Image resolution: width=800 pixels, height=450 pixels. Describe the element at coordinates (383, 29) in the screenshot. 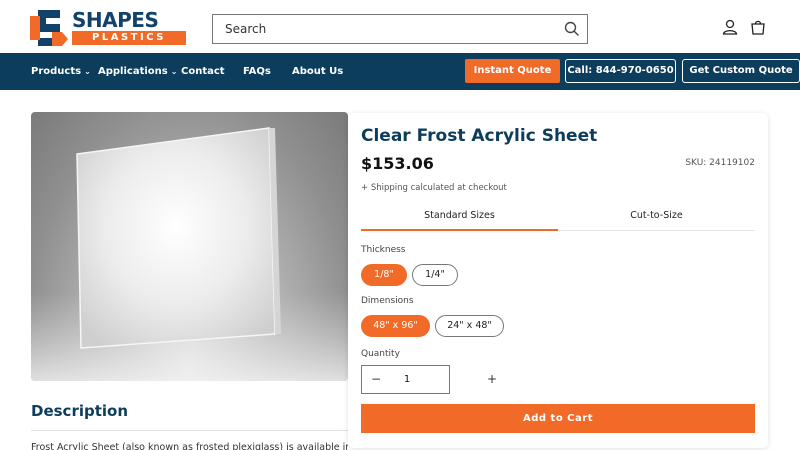

I see `search-input` at that location.